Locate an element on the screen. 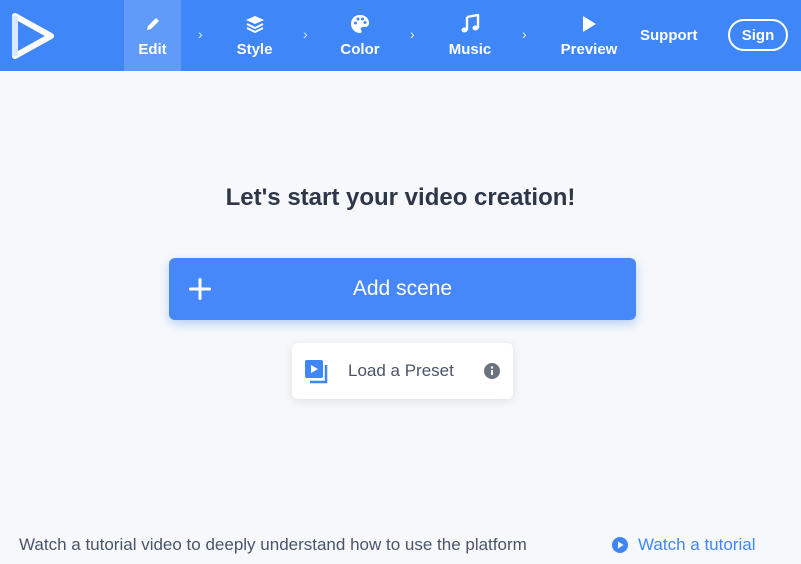 This screenshot has width=801, height=564. pencil-icon is located at coordinates (153, 24).